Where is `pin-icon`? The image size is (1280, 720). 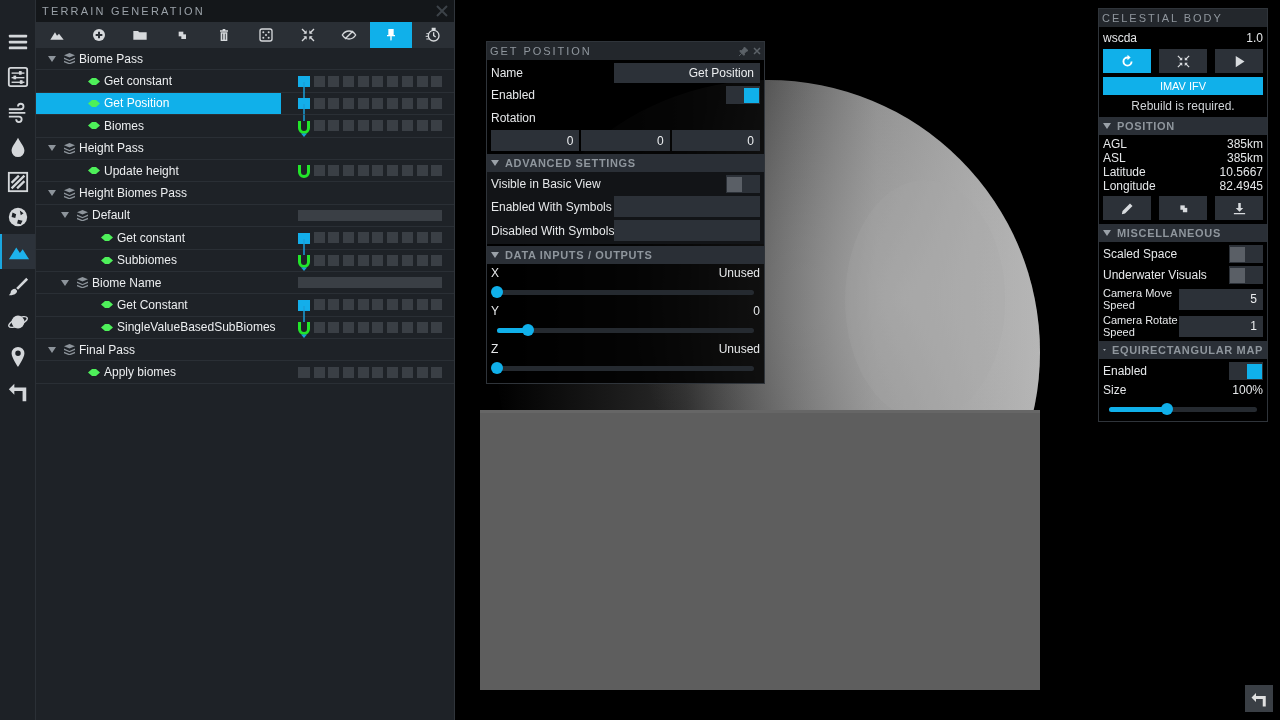 pin-icon is located at coordinates (743, 51).